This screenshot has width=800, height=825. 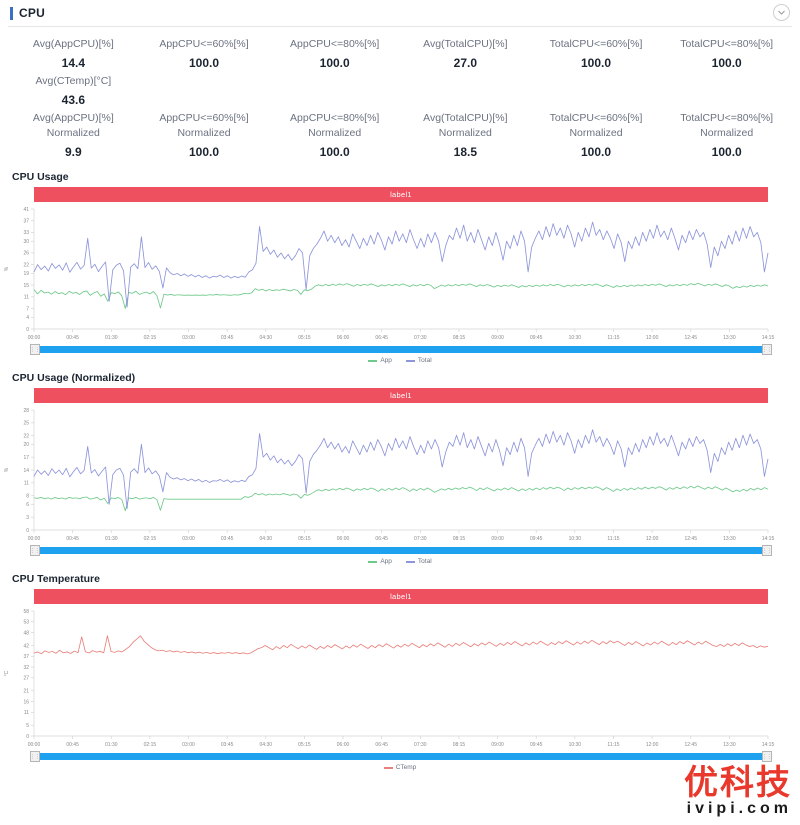 What do you see at coordinates (27, 726) in the screenshot?
I see `svg-text: 5` at bounding box center [27, 726].